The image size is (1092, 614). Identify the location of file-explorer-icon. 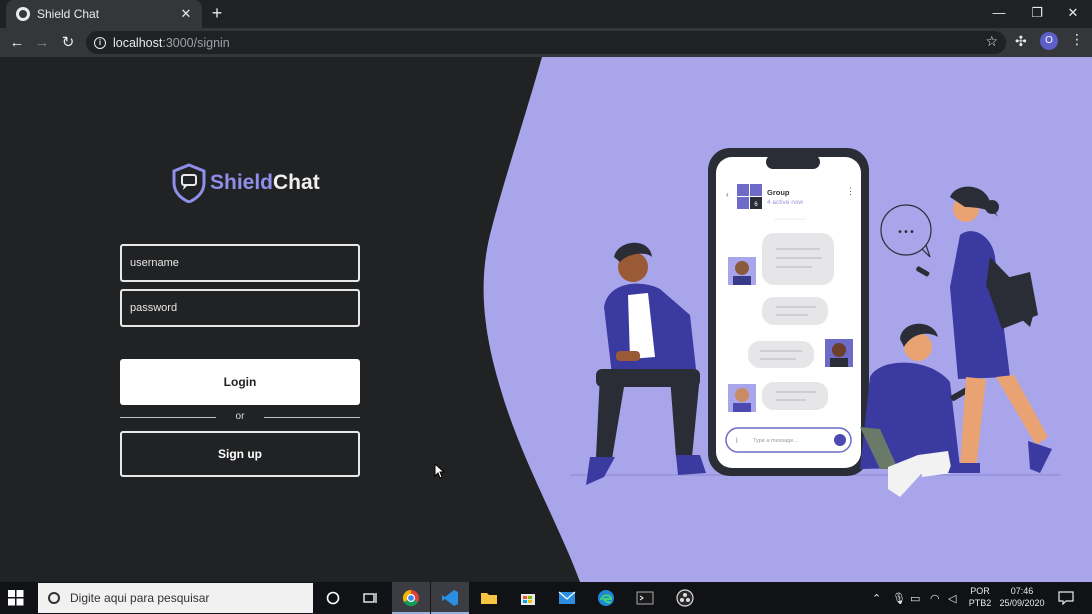
(489, 598).